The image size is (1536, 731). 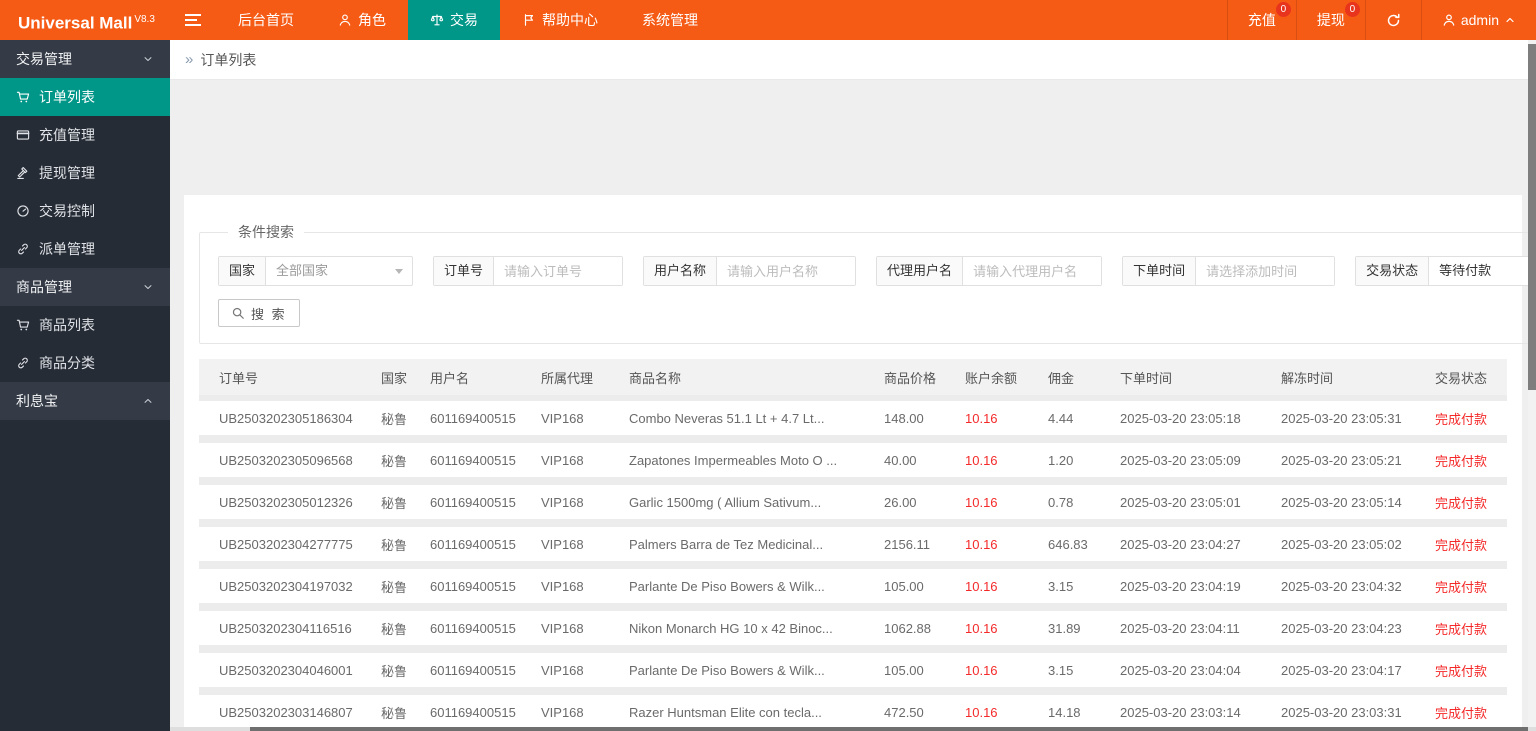 I want to click on header-right: 充值 0 提现 0 admin, so click(x=1381, y=20).